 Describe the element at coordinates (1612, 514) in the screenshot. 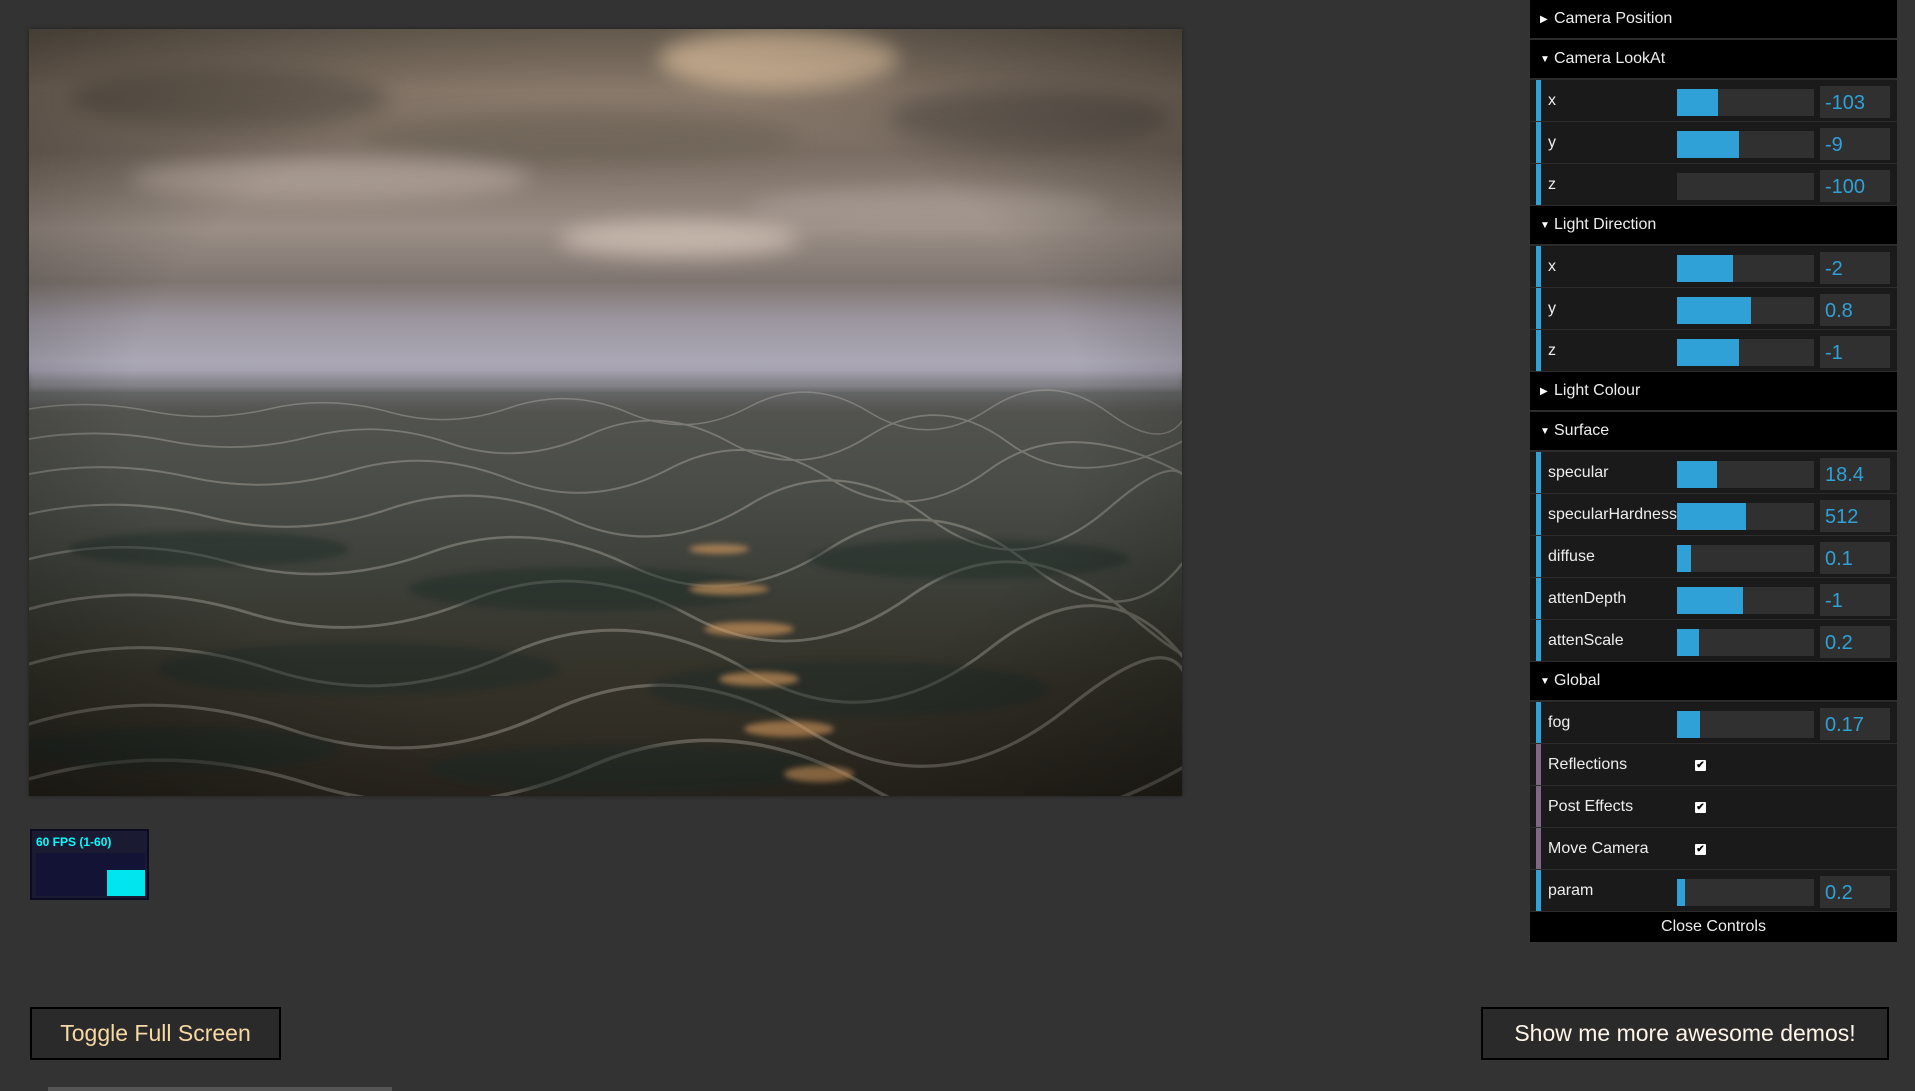

I see `control-label: specularHardness` at that location.